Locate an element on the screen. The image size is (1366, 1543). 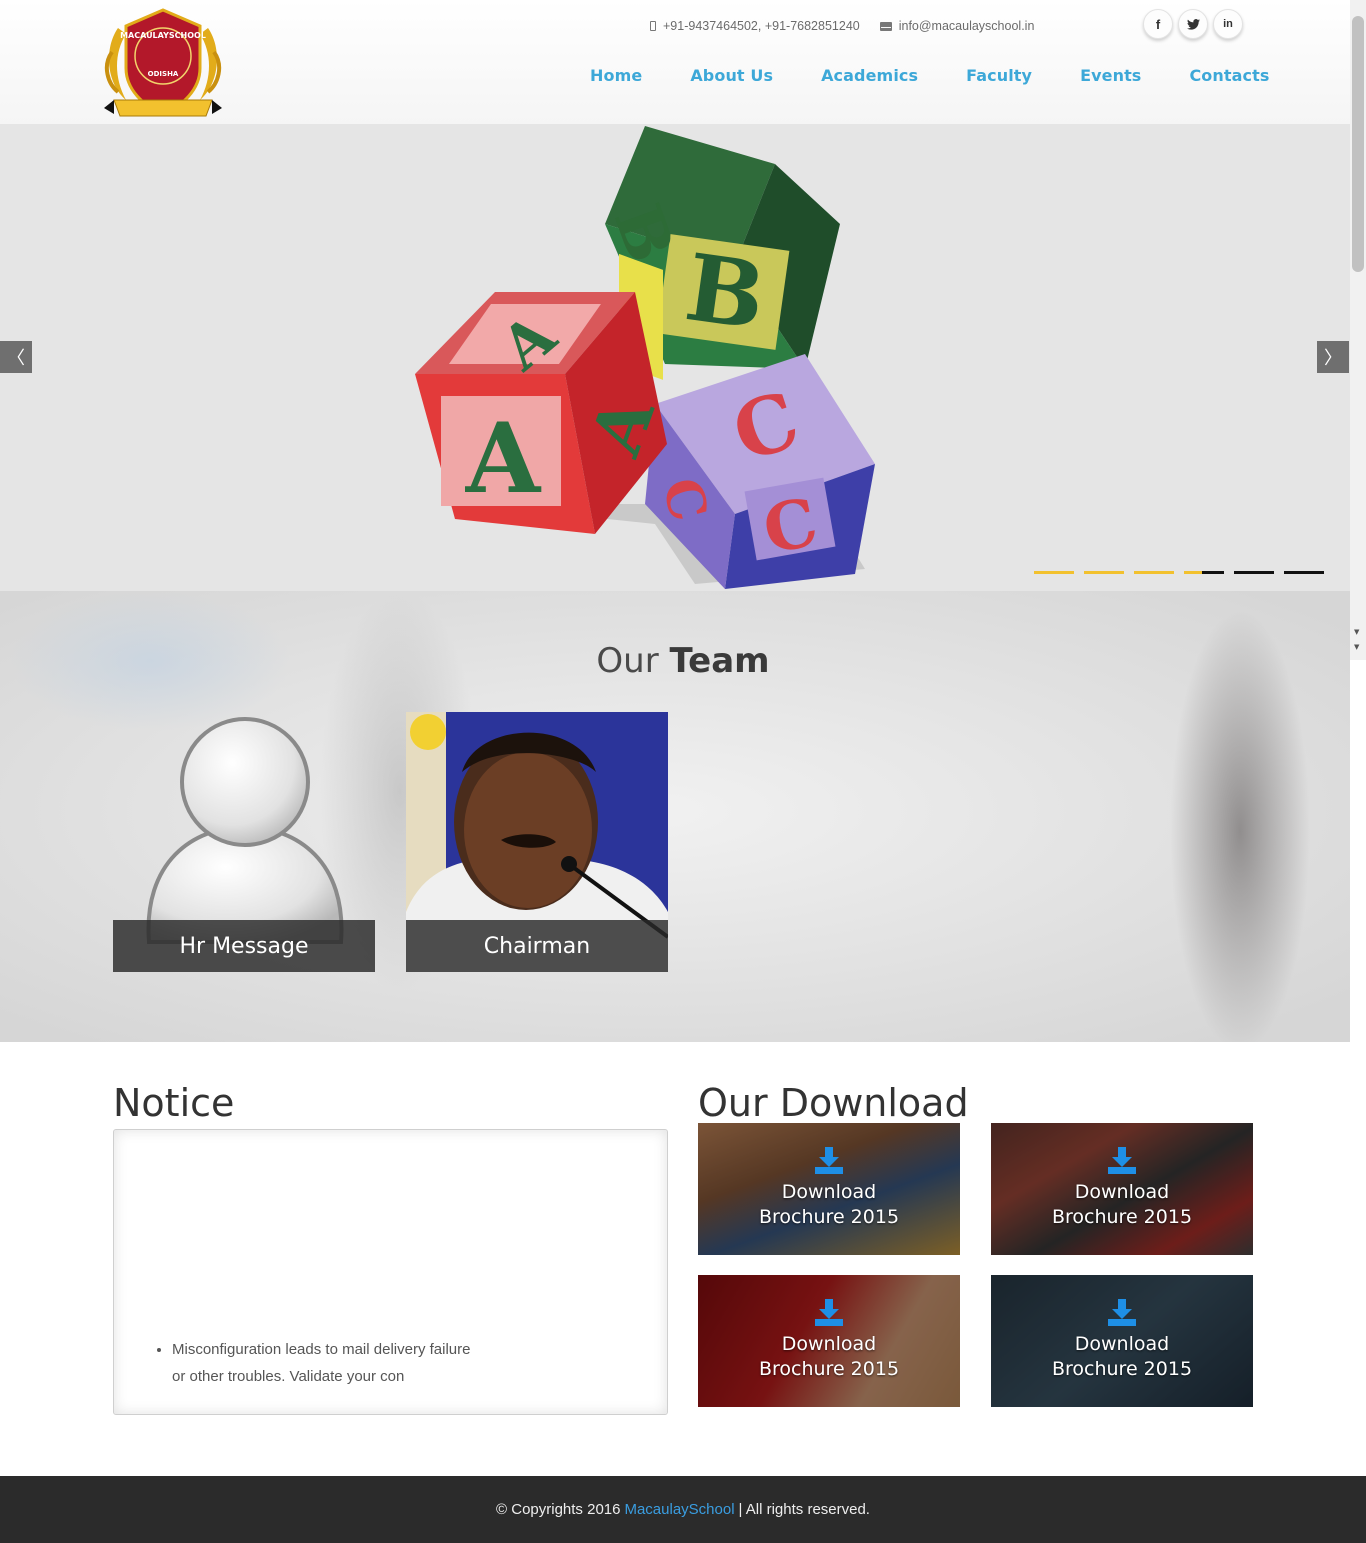
envelope-icon is located at coordinates (885, 26).